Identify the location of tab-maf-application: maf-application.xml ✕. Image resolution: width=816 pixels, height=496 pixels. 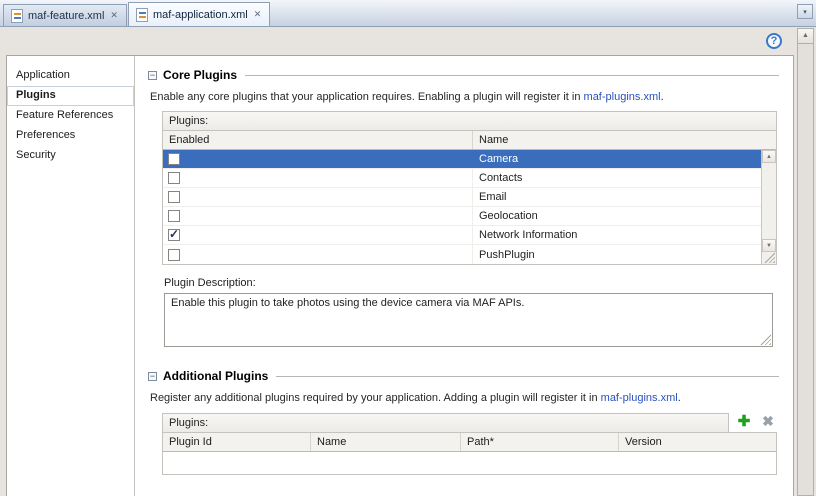
(199, 14).